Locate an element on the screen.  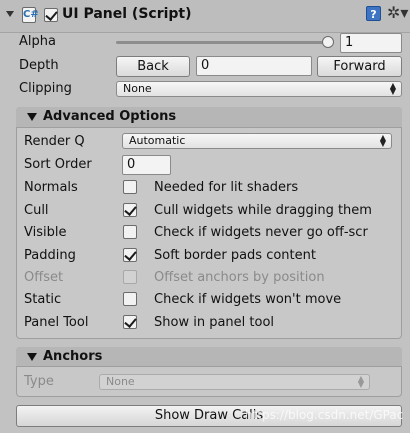
watermark: https://blog.csdn.net/GPac is located at coordinates (324, 415).